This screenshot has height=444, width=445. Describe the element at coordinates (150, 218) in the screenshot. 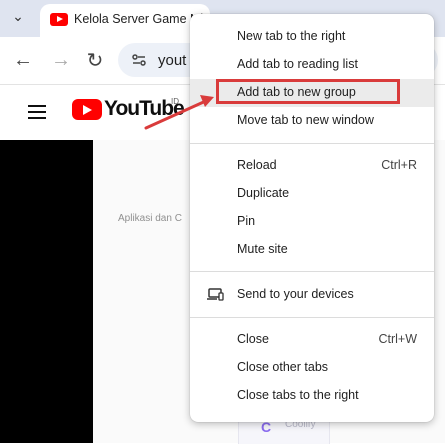

I see `section-label: Aplikasi dan C` at that location.